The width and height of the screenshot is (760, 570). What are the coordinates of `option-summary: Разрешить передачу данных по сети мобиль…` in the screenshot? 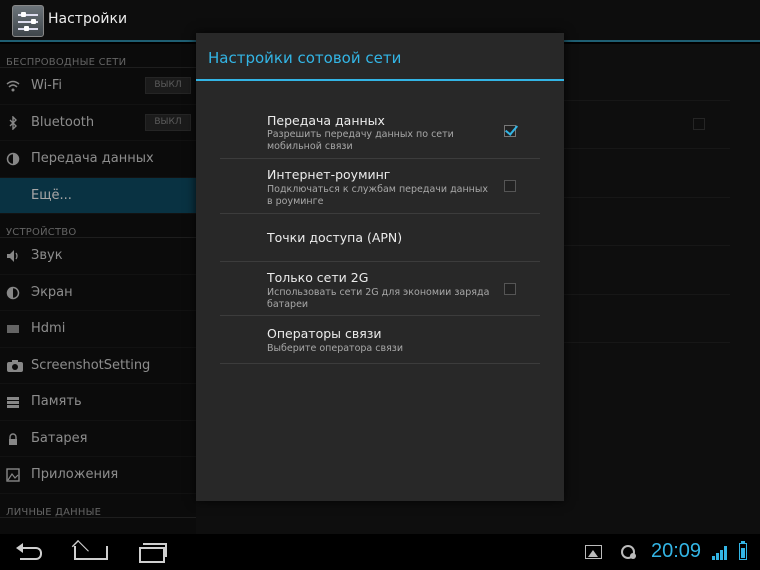 It's located at (360, 140).